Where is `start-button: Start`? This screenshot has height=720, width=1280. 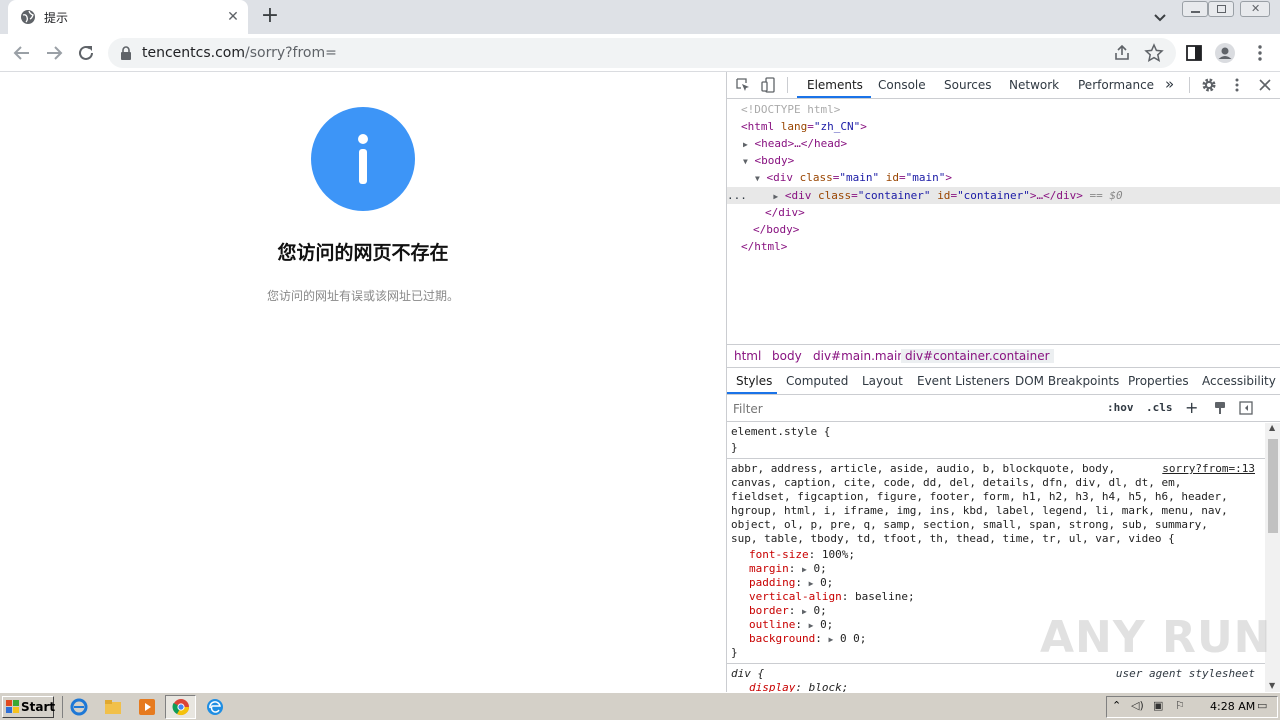 start-button: Start is located at coordinates (28, 707).